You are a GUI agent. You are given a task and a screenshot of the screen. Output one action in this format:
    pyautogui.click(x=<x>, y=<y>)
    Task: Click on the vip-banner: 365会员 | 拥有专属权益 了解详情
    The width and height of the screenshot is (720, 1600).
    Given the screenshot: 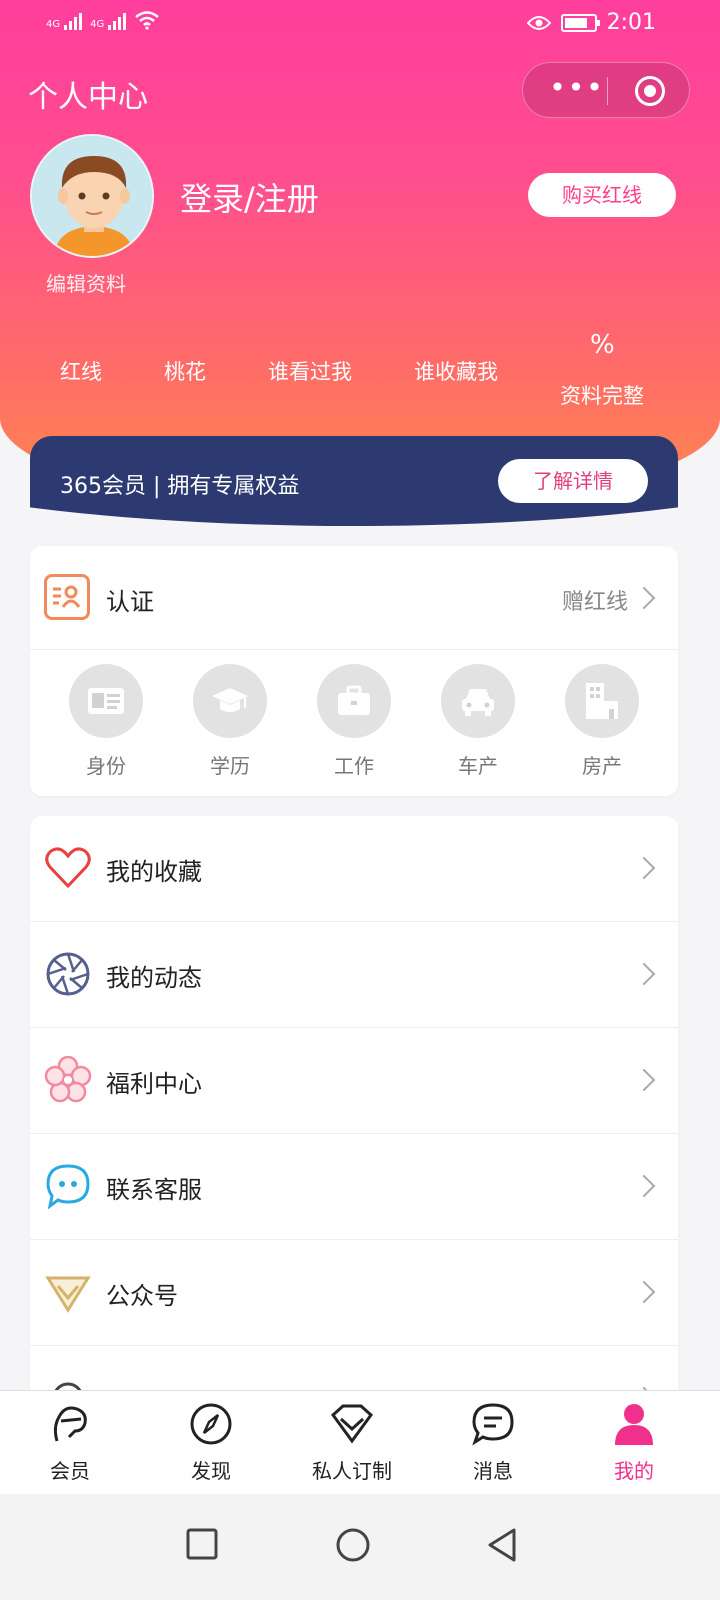 What is the action you would take?
    pyautogui.click(x=354, y=481)
    